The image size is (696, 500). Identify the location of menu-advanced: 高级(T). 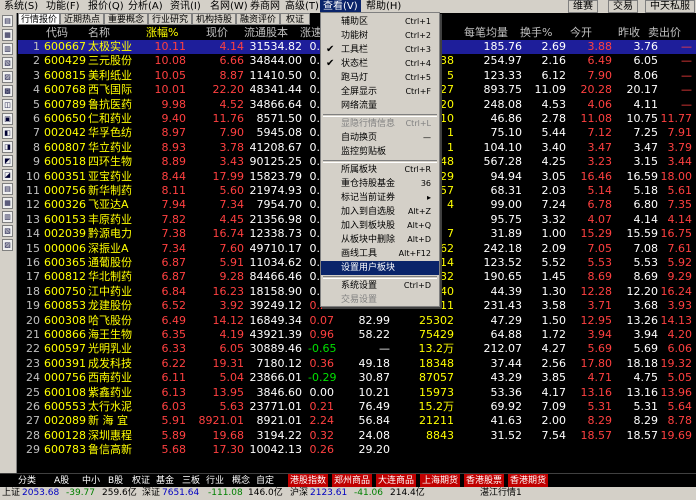
(302, 6).